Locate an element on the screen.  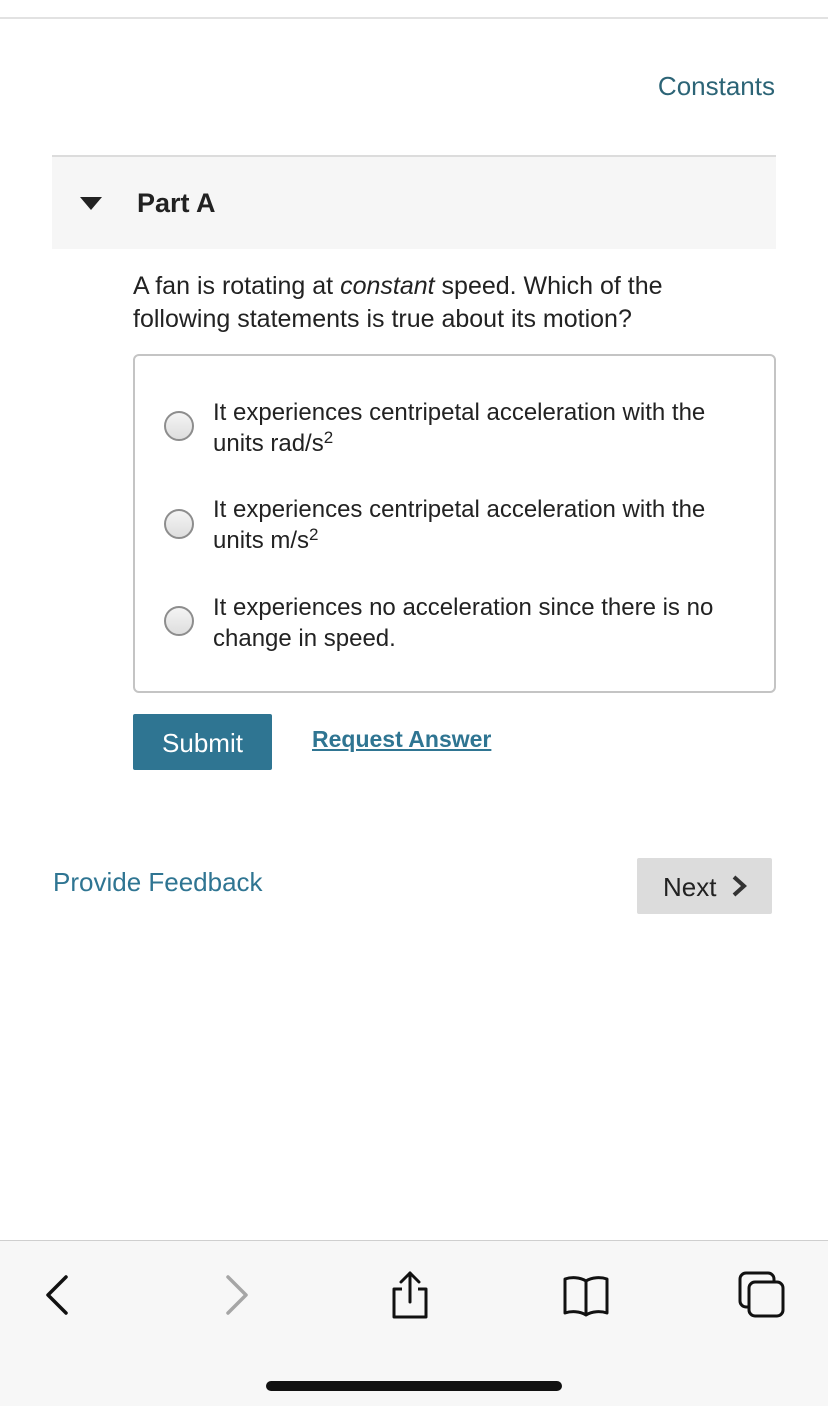
caret-down-icon is located at coordinates (91, 203).